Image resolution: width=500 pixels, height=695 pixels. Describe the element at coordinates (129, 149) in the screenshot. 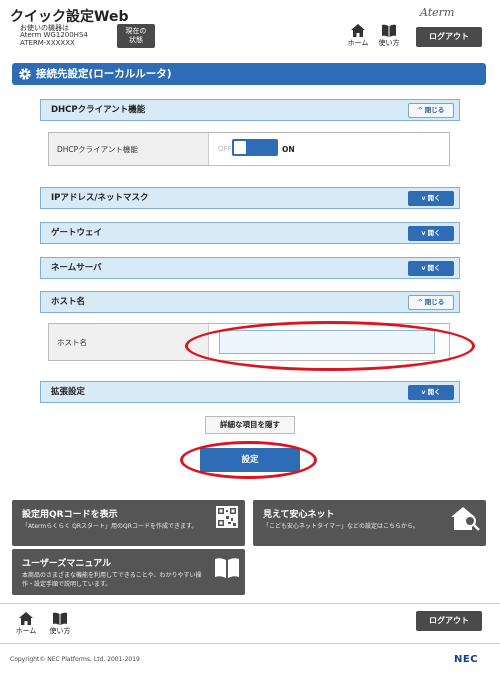

I see `dhcp-row-label: DHCPクライアント機能` at that location.